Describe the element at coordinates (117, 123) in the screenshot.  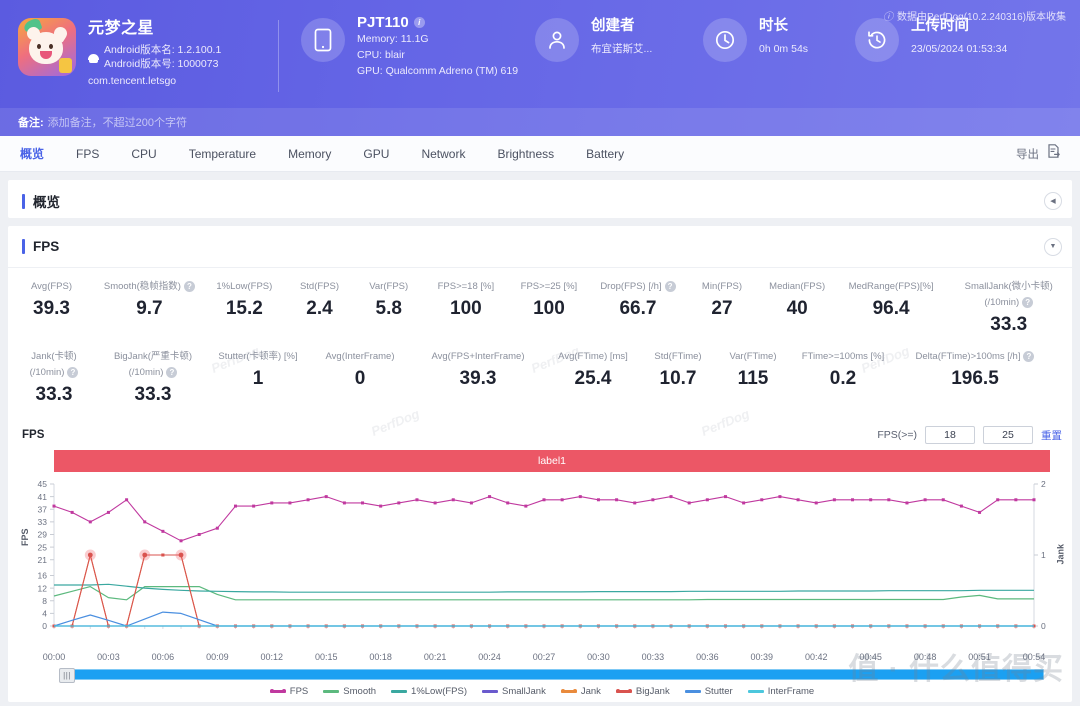
I see `remark-placeholder: 添加备注，不超过200个字符` at that location.